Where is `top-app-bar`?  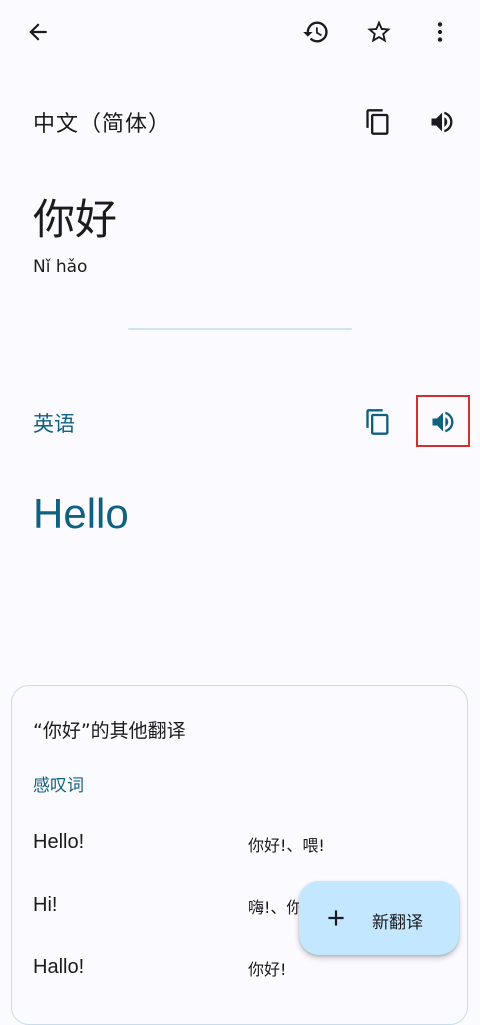 top-app-bar is located at coordinates (240, 32).